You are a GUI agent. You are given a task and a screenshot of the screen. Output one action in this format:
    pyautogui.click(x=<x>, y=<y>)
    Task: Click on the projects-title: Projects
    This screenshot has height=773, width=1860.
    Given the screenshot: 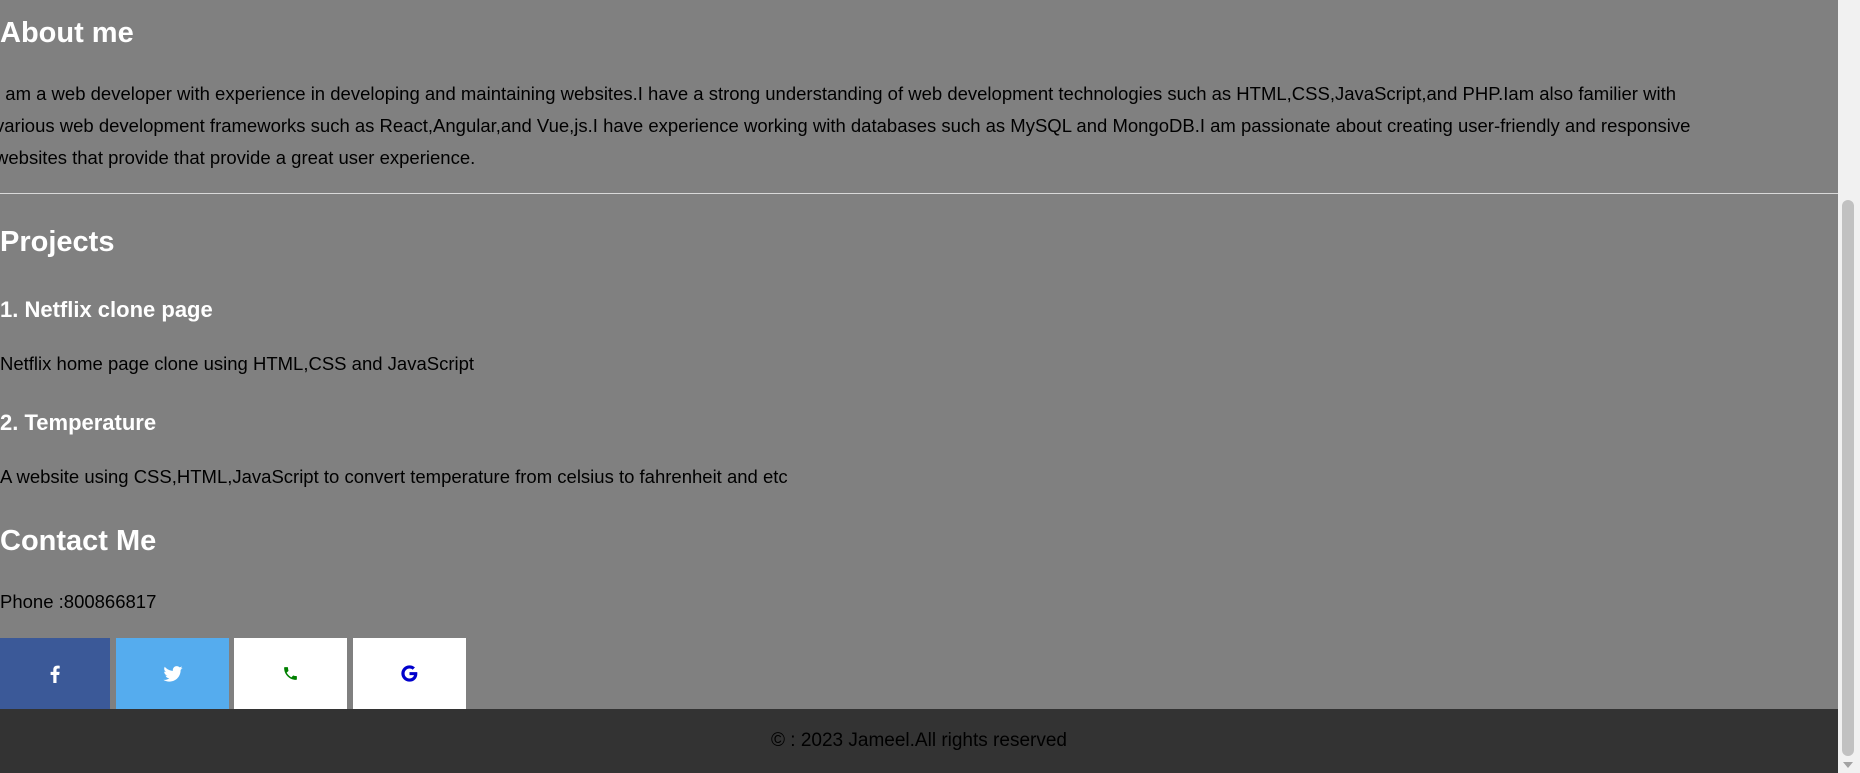 What is the action you would take?
    pyautogui.click(x=57, y=242)
    